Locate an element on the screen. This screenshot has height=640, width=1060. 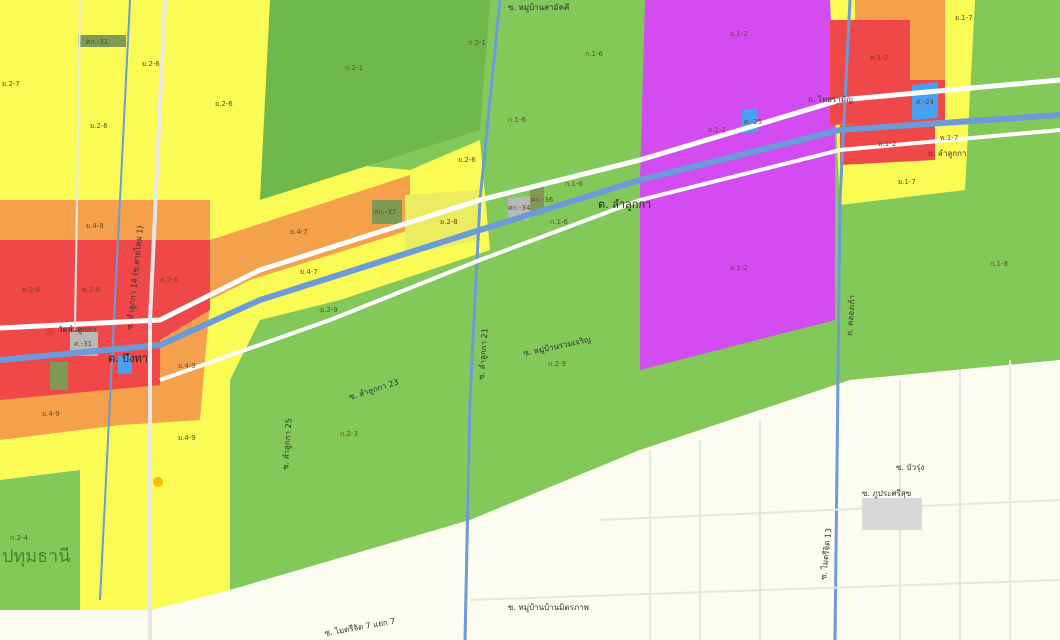
label-zone-g-16c: ก.1-6 is located at coordinates (574, 184).